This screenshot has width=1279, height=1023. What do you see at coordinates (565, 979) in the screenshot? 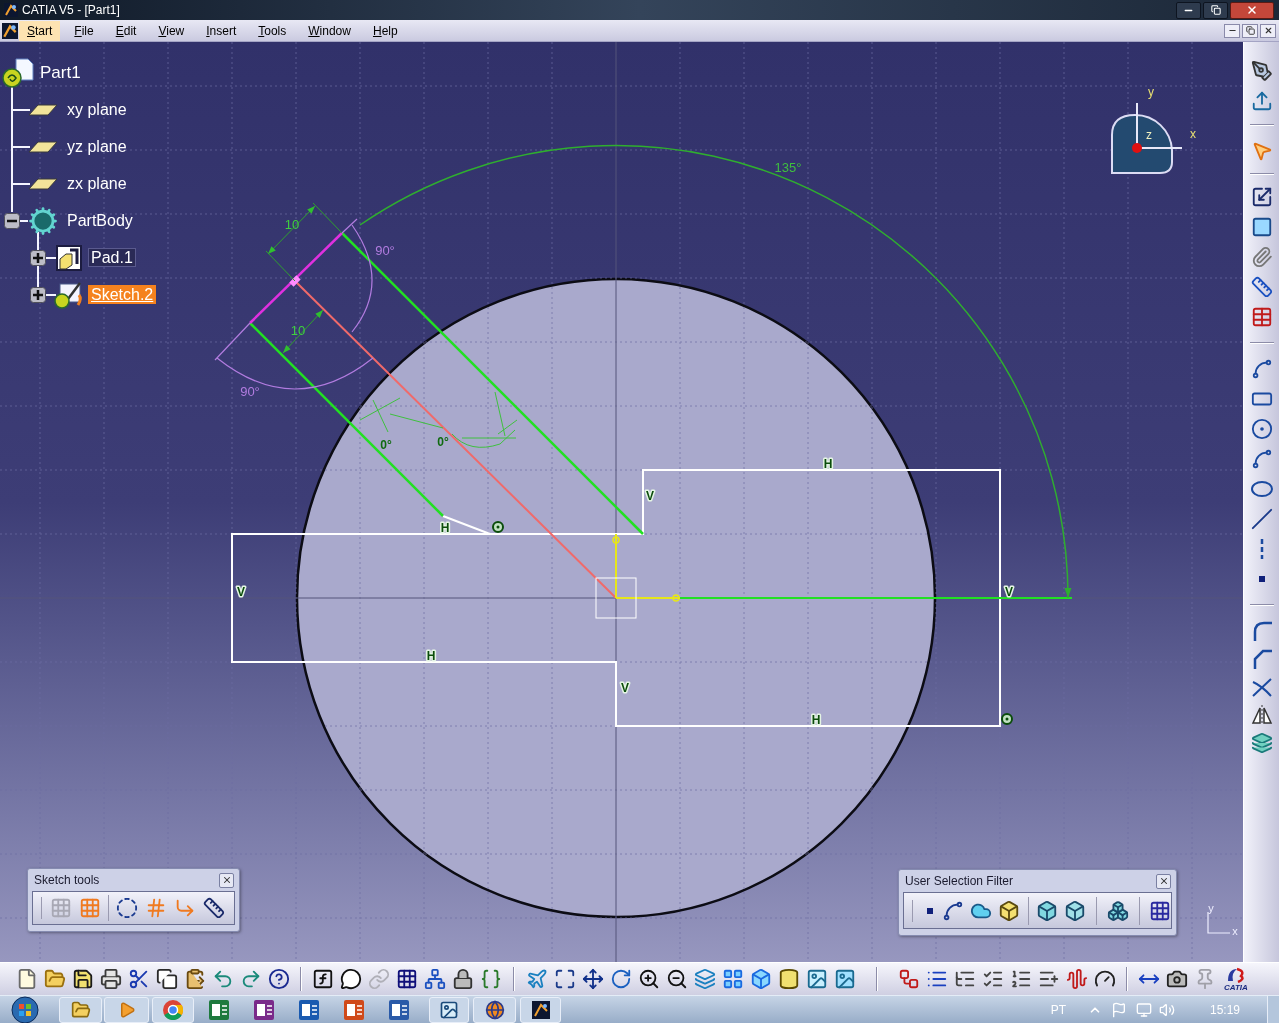
I see `expand-corners-icon` at bounding box center [565, 979].